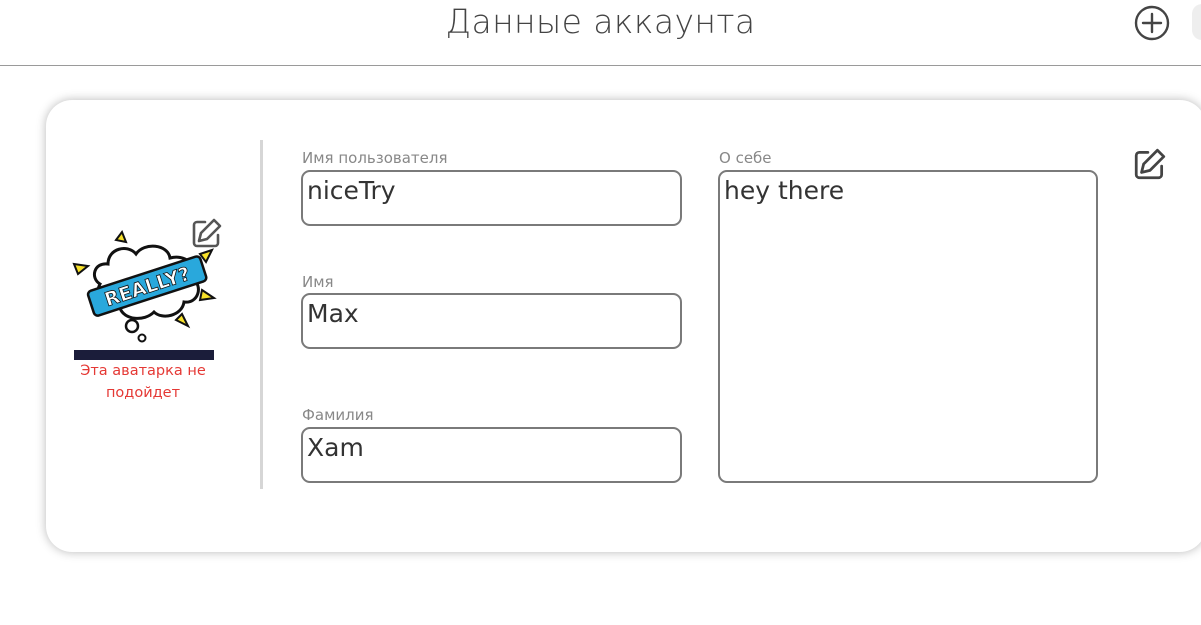  I want to click on add-button, so click(1152, 23).